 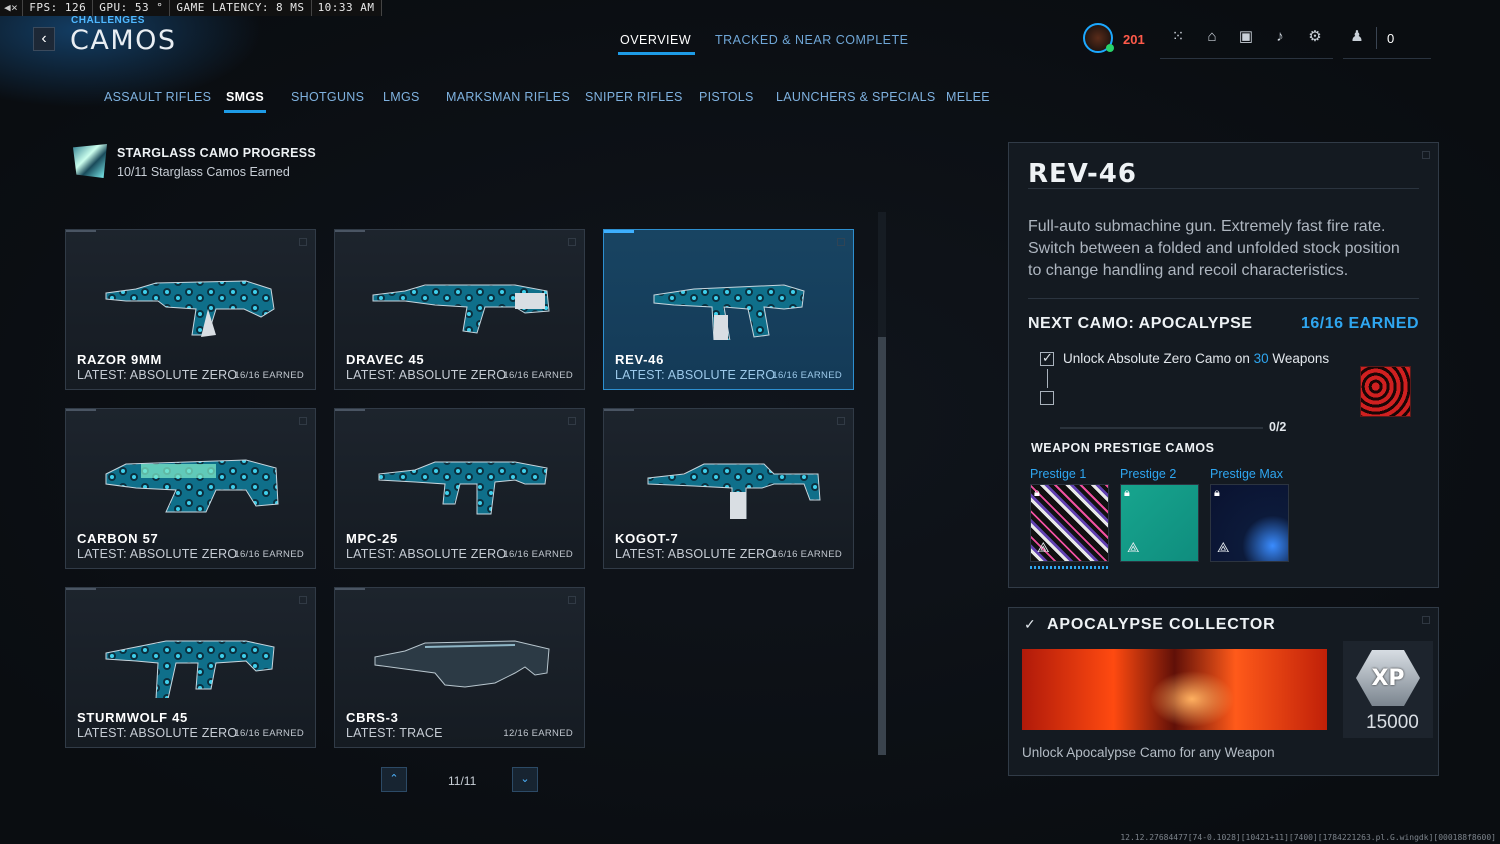 What do you see at coordinates (372, 717) in the screenshot?
I see `weapon-name: CBRS-3` at bounding box center [372, 717].